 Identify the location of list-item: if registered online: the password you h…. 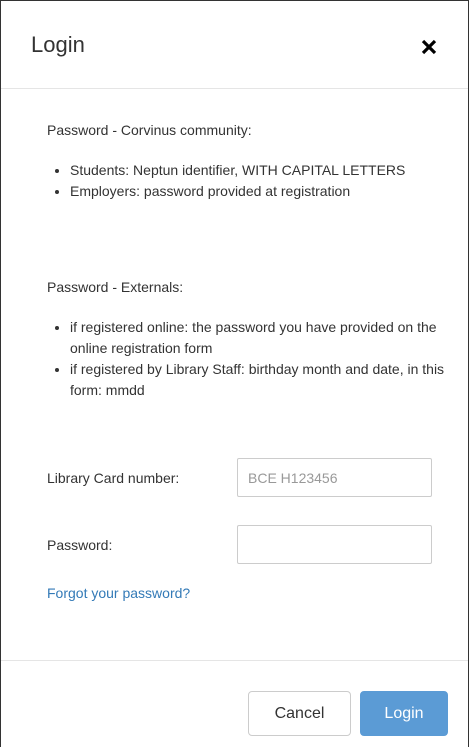
(262, 338).